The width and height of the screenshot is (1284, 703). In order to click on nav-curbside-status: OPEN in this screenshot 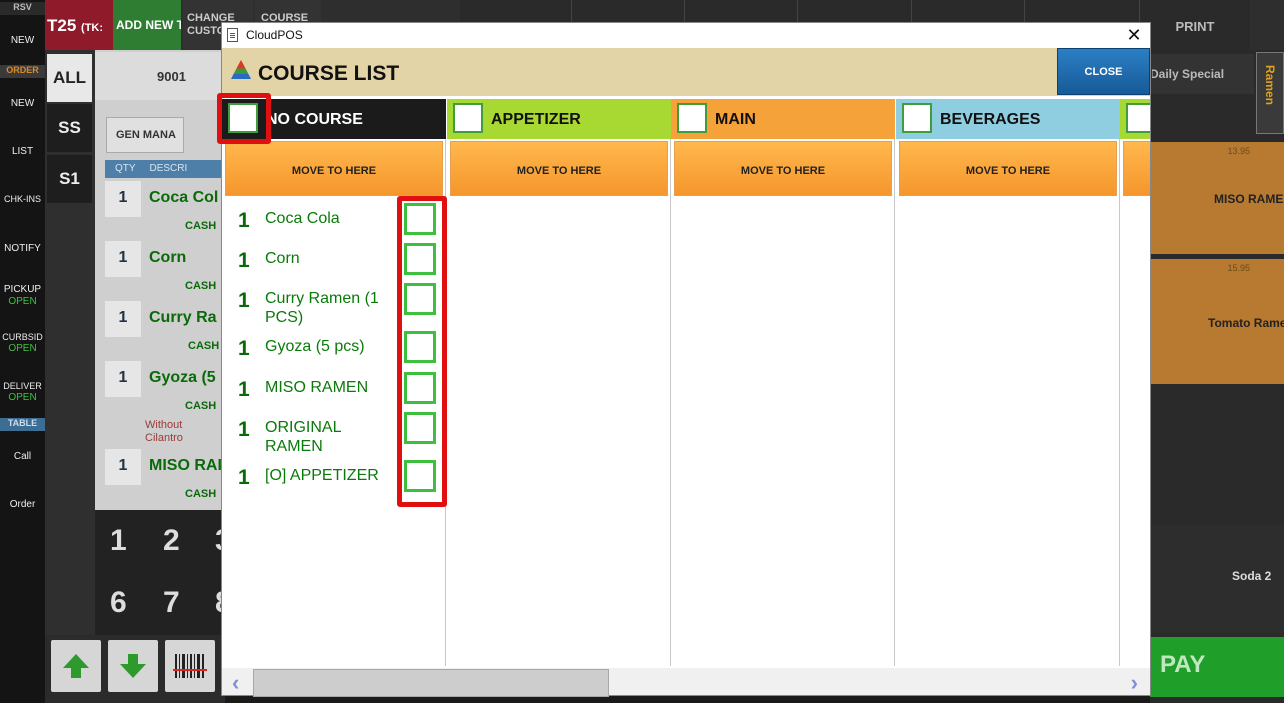, I will do `click(22, 348)`.